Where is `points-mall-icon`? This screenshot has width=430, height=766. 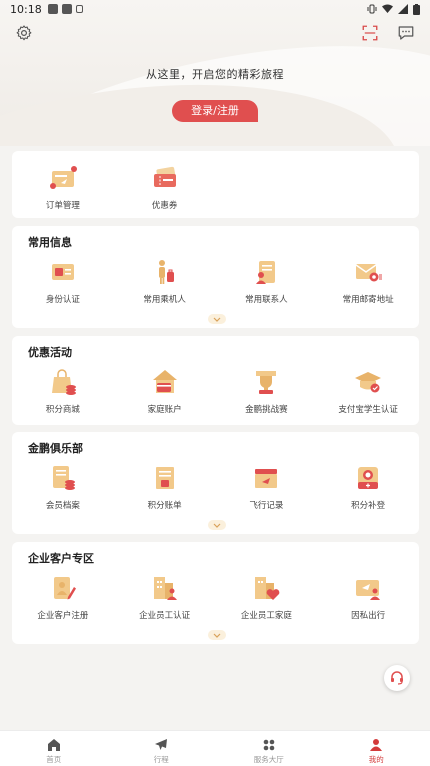 points-mall-icon is located at coordinates (63, 382).